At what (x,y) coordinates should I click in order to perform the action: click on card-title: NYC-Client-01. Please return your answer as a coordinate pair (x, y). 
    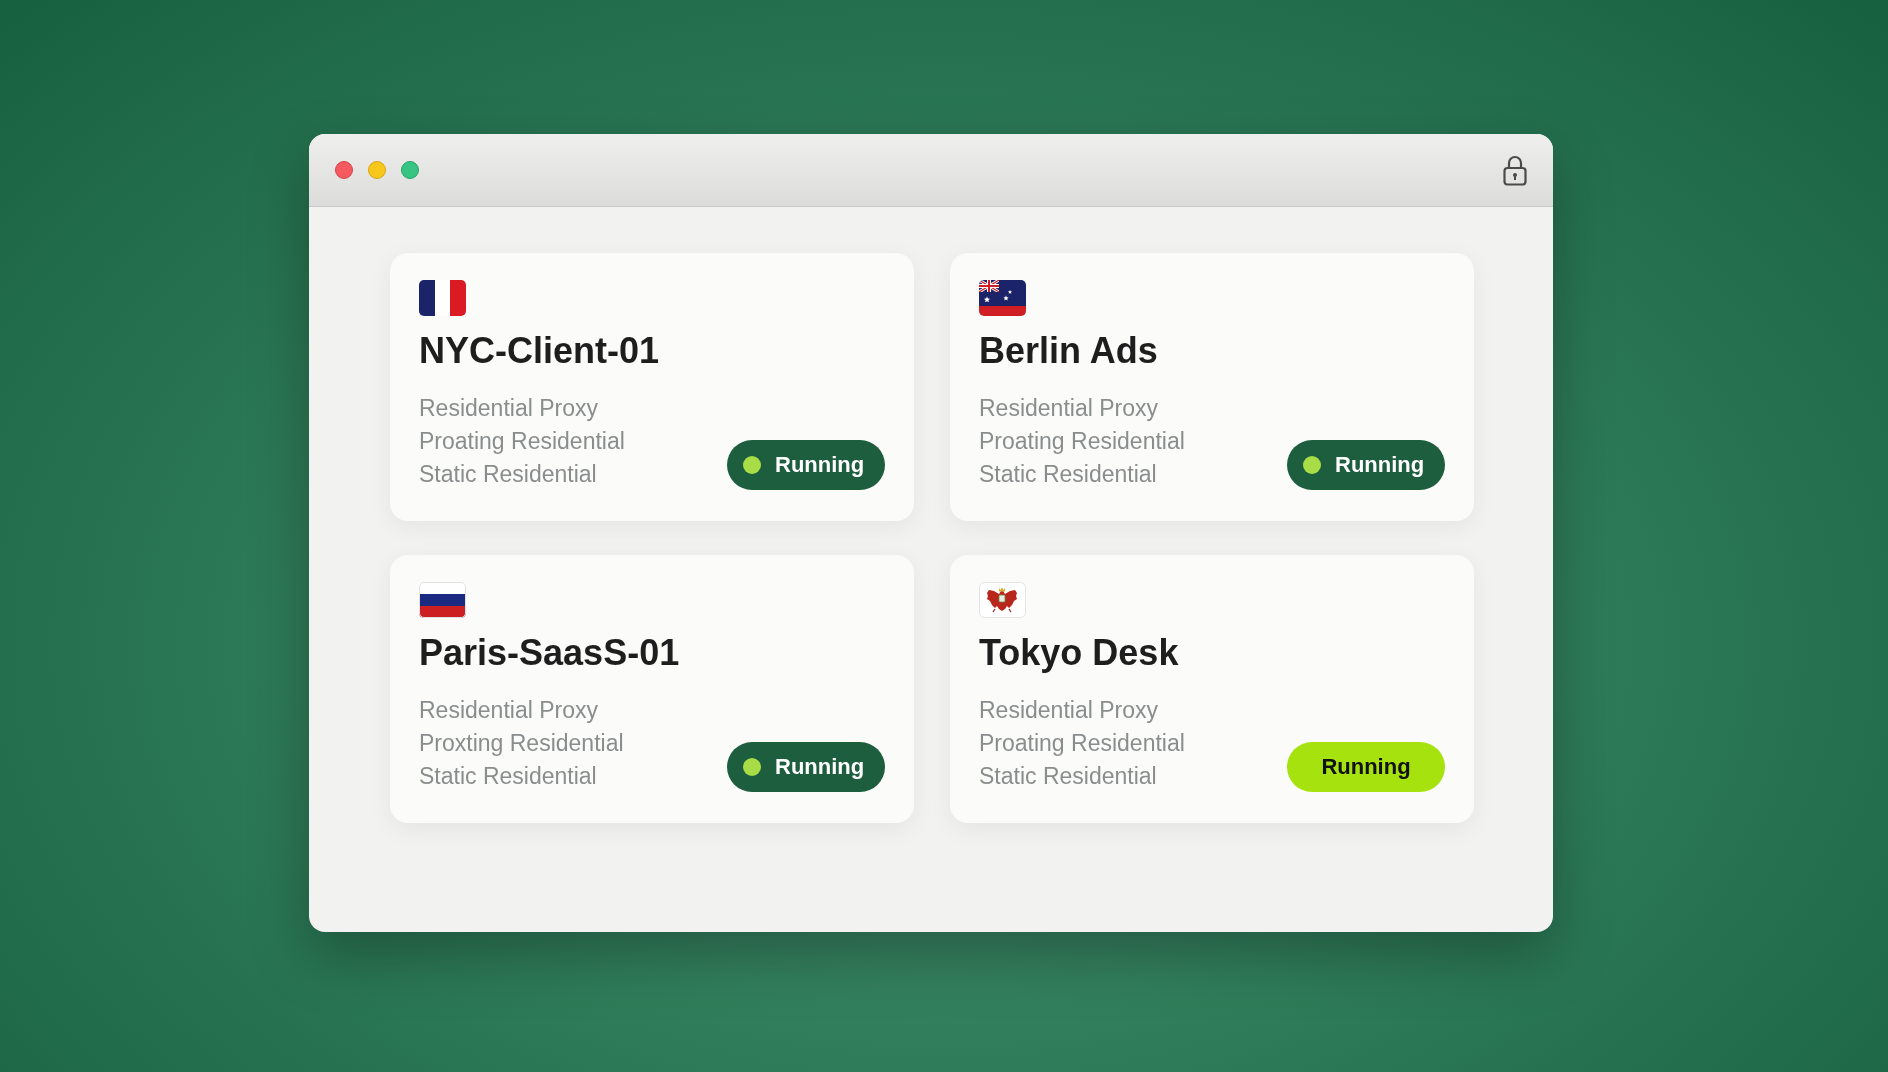
    Looking at the image, I should click on (539, 351).